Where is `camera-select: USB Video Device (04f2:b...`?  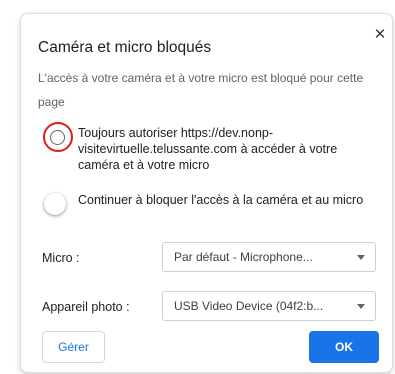 camera-select: USB Video Device (04f2:b... is located at coordinates (269, 306).